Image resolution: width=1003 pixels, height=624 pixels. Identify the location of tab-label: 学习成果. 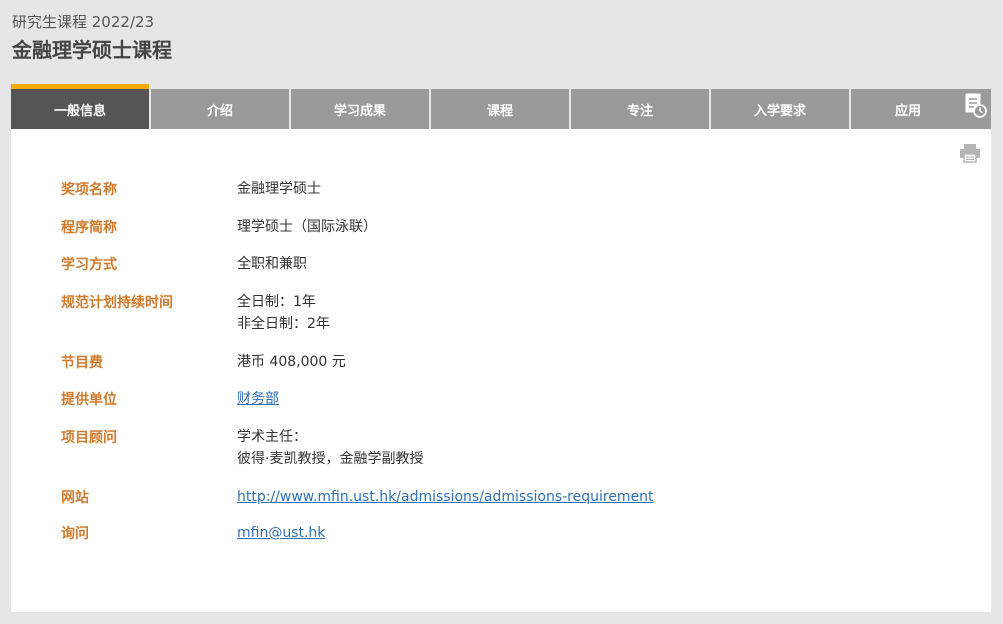
(359, 111).